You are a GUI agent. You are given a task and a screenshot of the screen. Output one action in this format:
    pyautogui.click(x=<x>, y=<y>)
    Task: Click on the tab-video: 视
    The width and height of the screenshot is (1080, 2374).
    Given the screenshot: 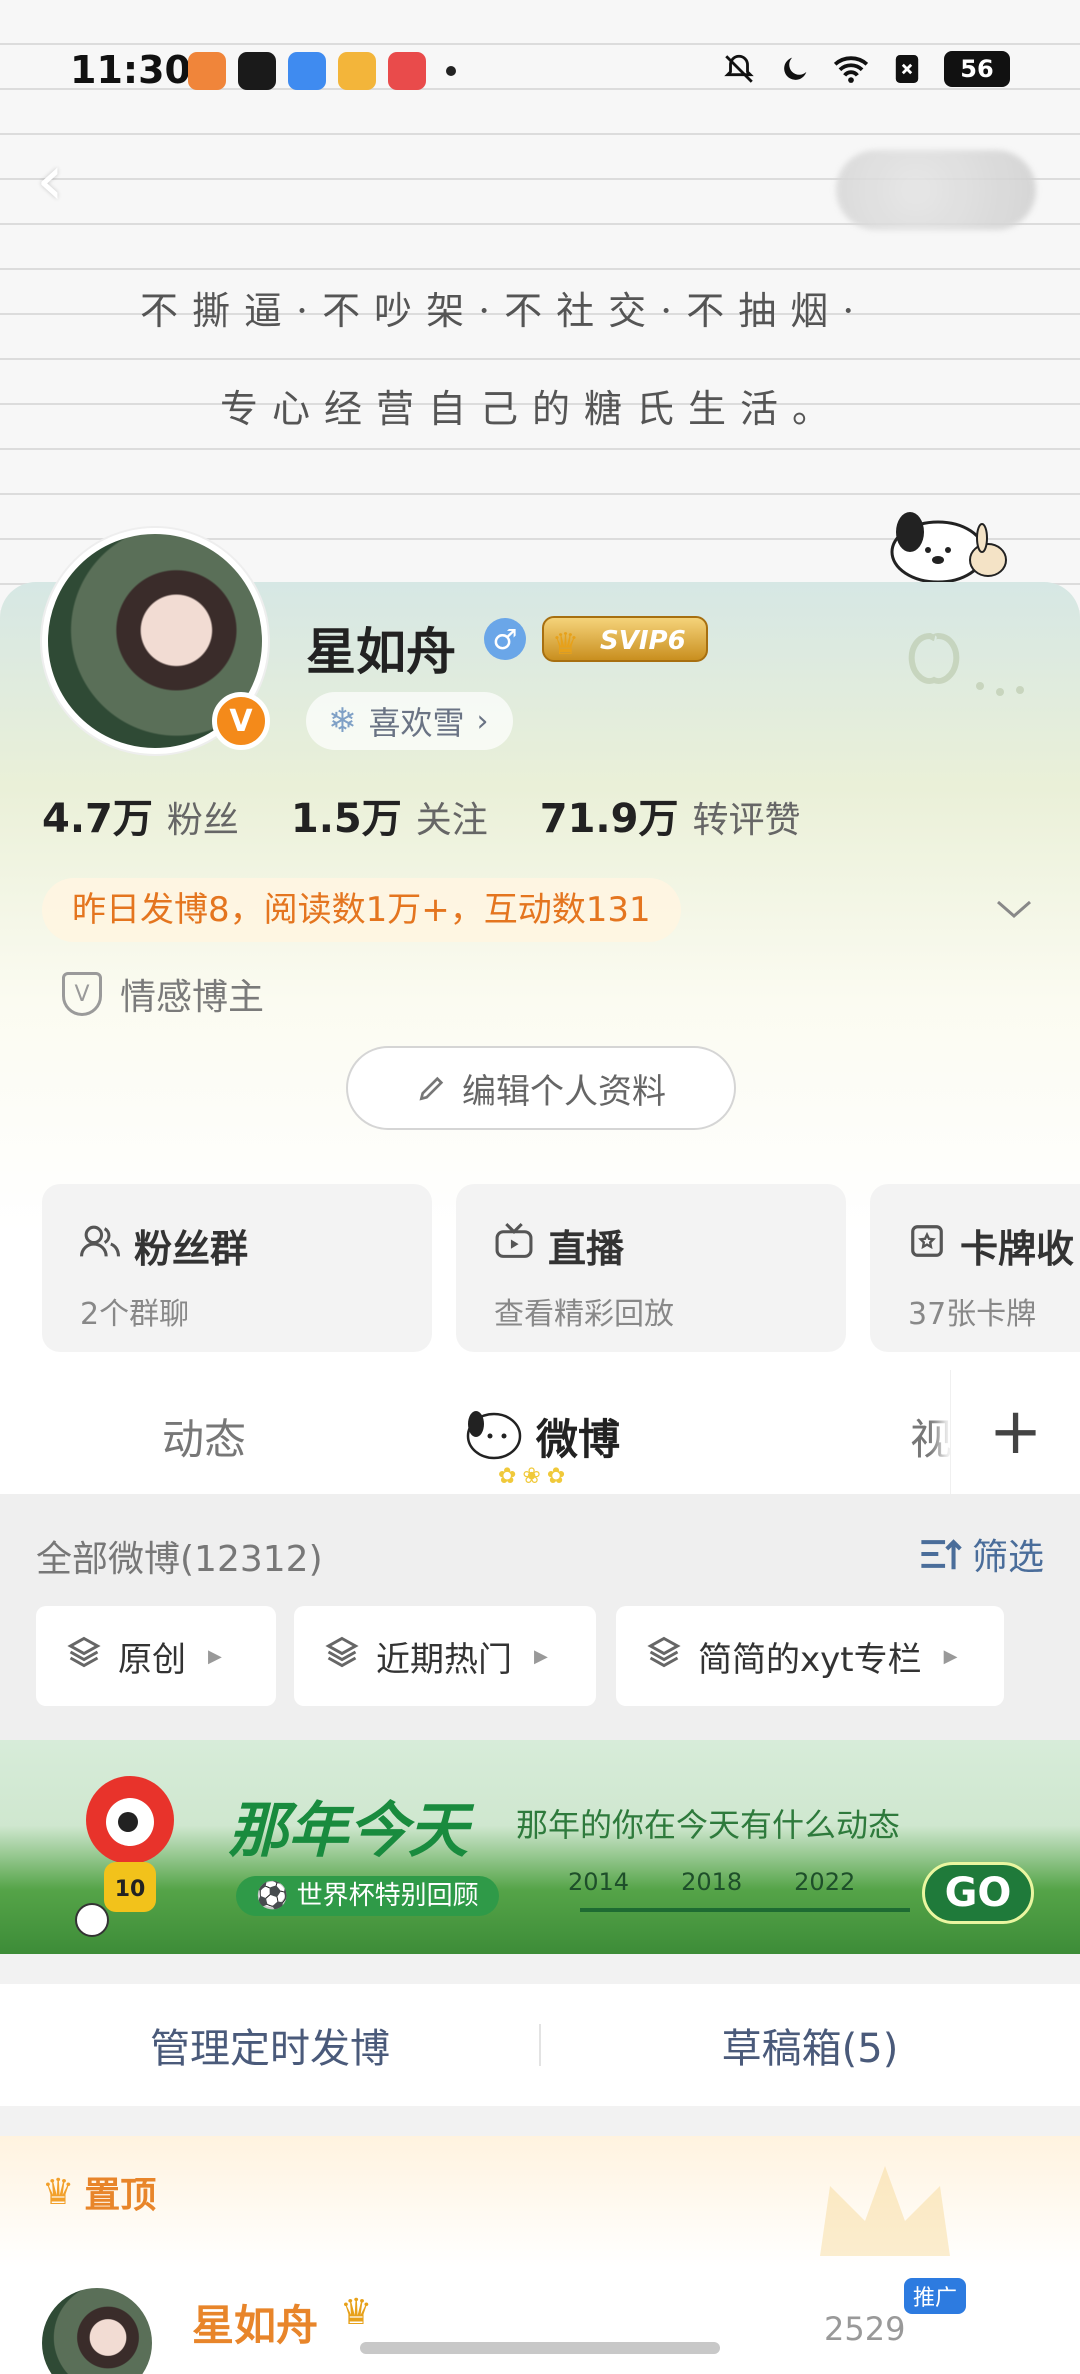 What is the action you would take?
    pyautogui.click(x=931, y=1436)
    